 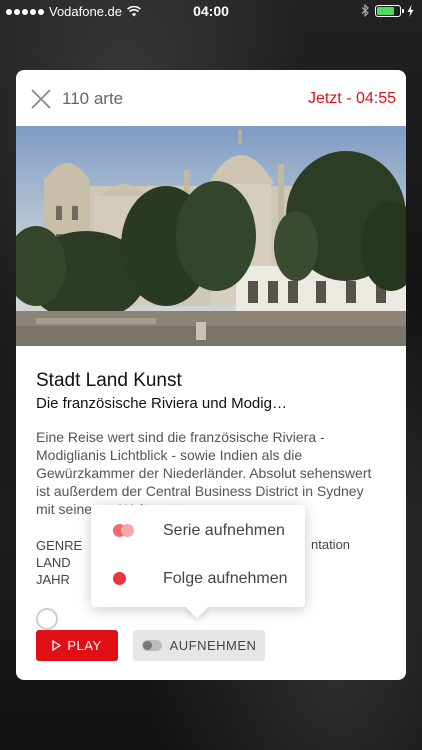 I want to click on status-right-group, so click(x=387, y=10).